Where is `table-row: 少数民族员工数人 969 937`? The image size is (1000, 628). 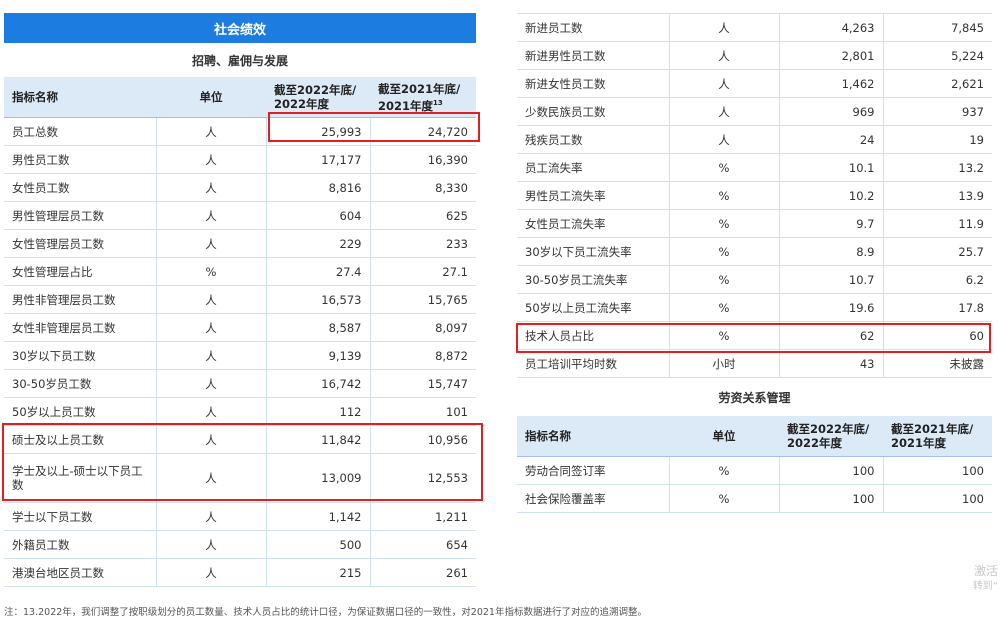 table-row: 少数民族员工数人 969 937 is located at coordinates (754, 111).